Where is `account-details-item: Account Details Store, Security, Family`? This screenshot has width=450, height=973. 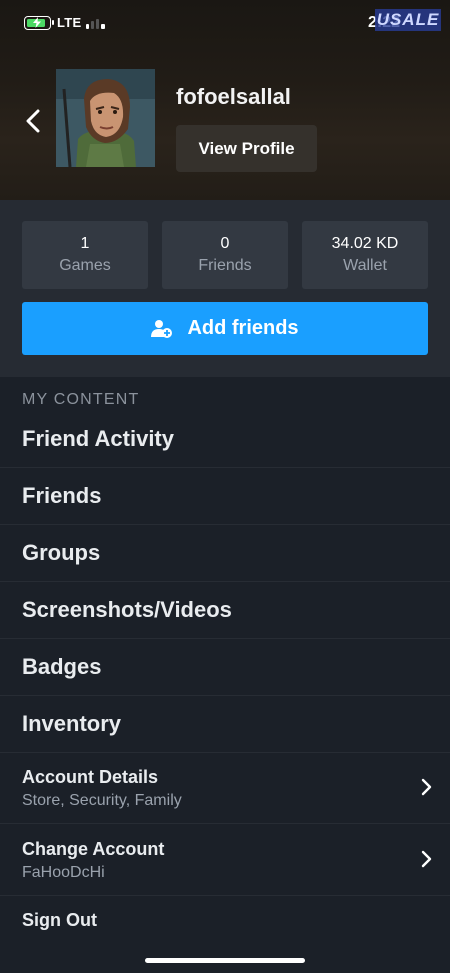
account-details-item: Account Details Store, Security, Family is located at coordinates (225, 788).